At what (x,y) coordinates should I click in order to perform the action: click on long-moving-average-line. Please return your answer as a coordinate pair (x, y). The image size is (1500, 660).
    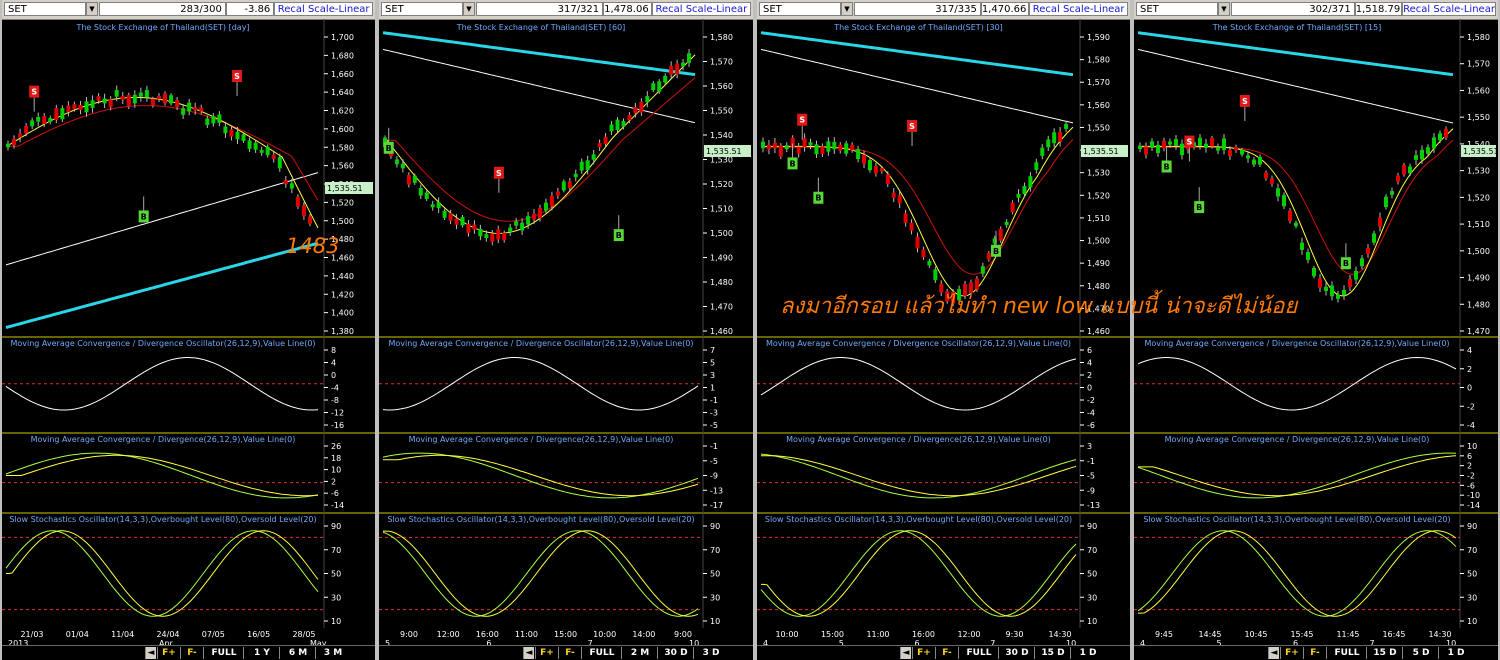
    Looking at the image, I should click on (162, 285).